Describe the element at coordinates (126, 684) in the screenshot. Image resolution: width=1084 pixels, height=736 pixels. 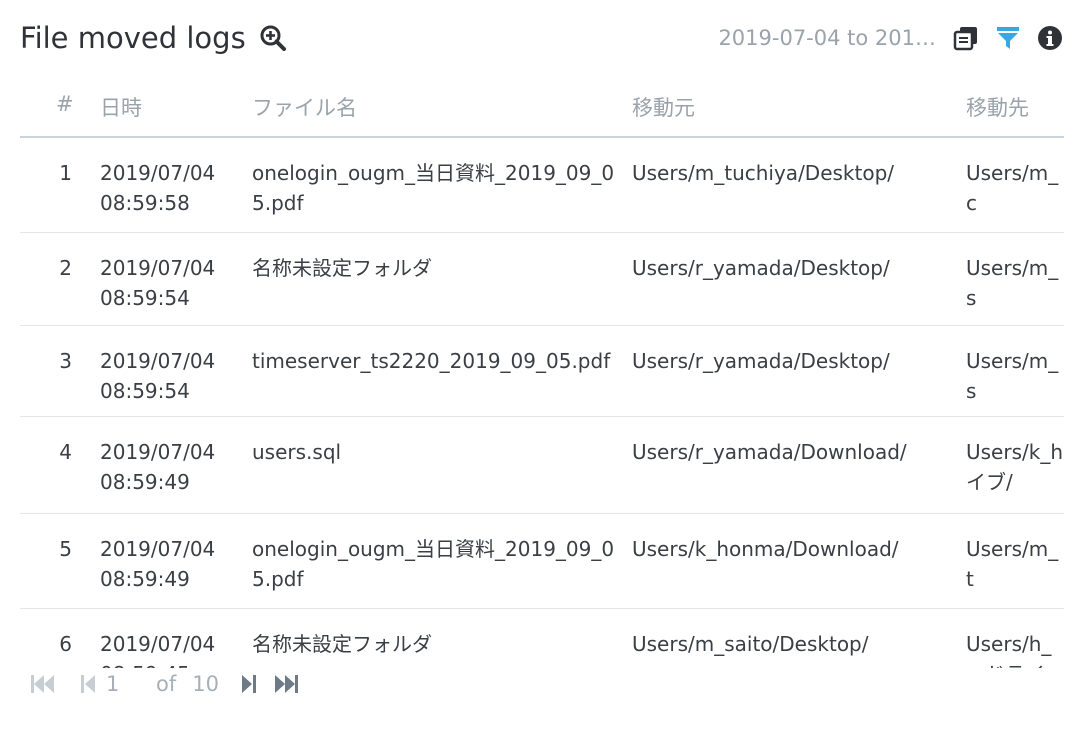
I see `current-page: 1` at that location.